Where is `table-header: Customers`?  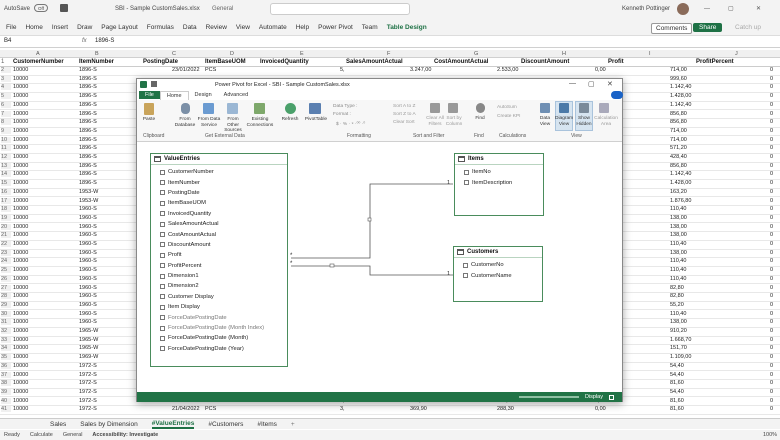 table-header: Customers is located at coordinates (498, 252).